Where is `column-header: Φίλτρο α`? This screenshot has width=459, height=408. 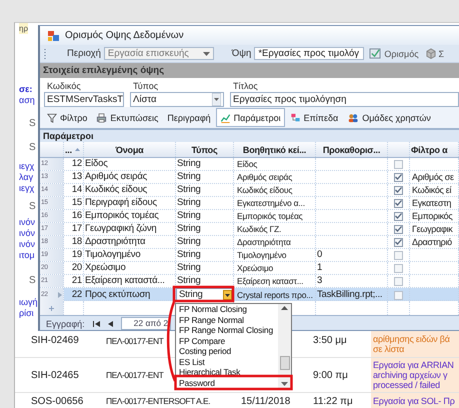 column-header: Φίλτρο α is located at coordinates (434, 149).